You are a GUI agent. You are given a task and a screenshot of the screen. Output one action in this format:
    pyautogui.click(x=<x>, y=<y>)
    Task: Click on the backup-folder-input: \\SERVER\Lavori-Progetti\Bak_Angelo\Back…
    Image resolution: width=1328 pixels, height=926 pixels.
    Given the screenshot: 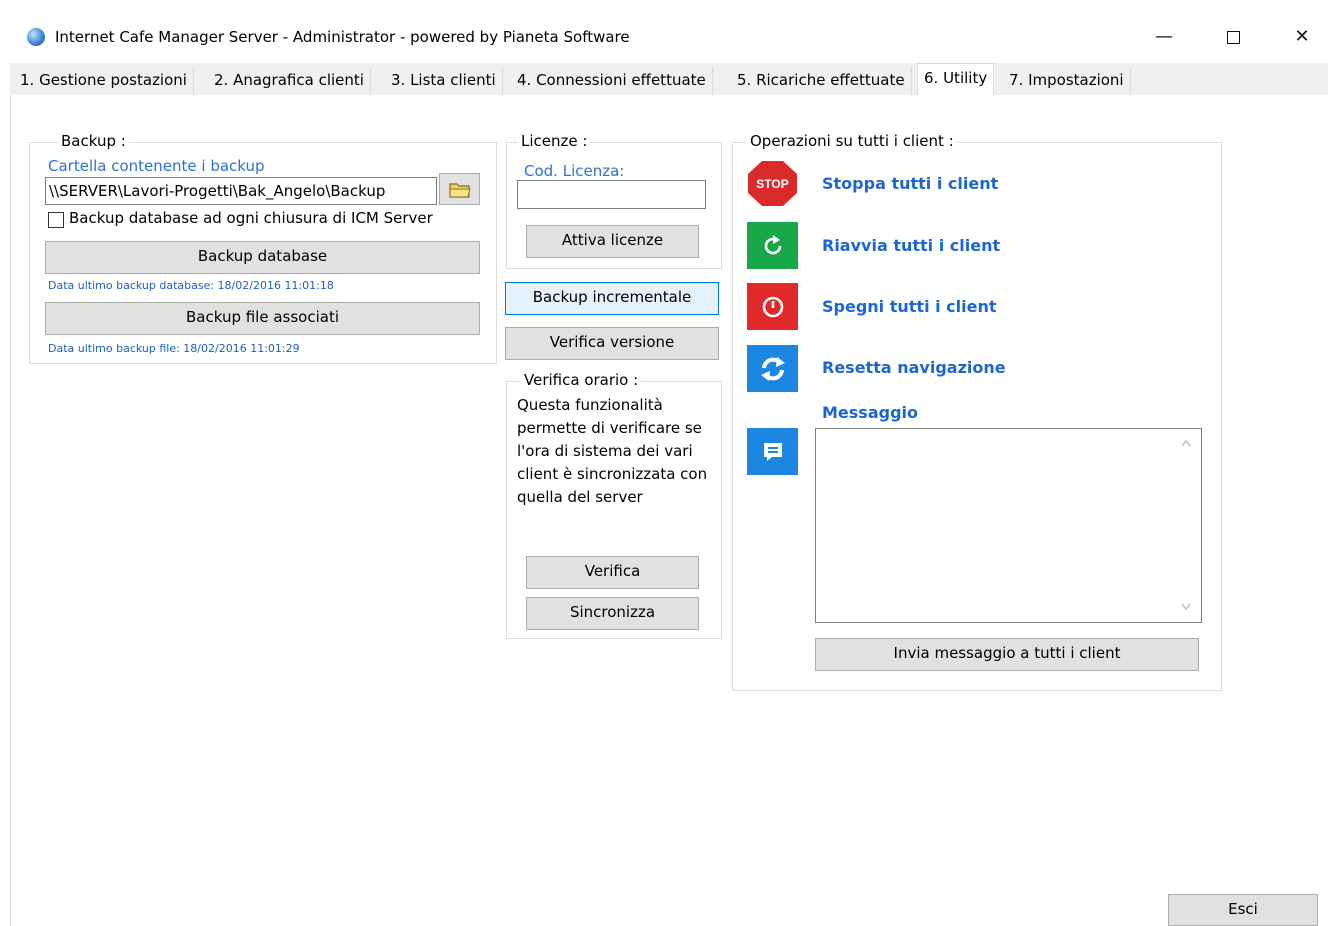 What is the action you would take?
    pyautogui.click(x=241, y=191)
    